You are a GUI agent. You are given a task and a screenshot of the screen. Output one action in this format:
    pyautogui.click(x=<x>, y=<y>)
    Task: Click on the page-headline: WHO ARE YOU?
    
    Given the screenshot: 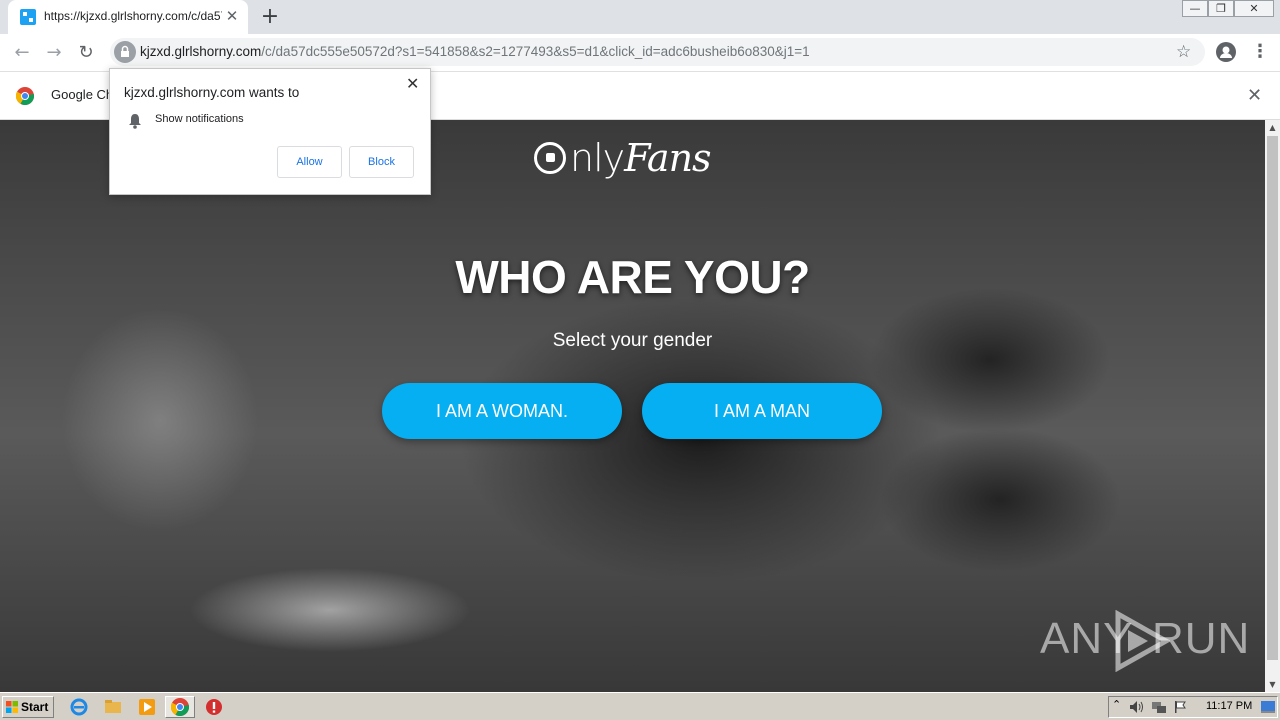 What is the action you would take?
    pyautogui.click(x=632, y=277)
    